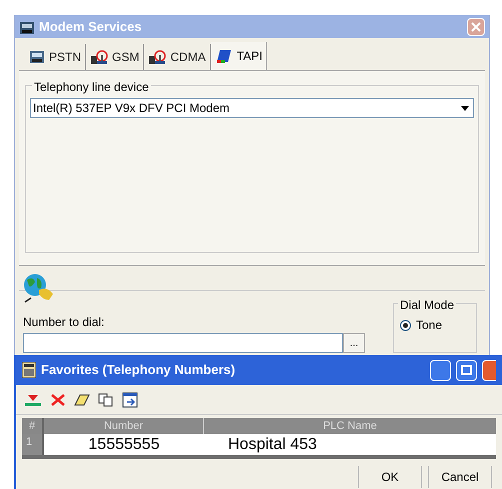  I want to click on close-button, so click(489, 370).